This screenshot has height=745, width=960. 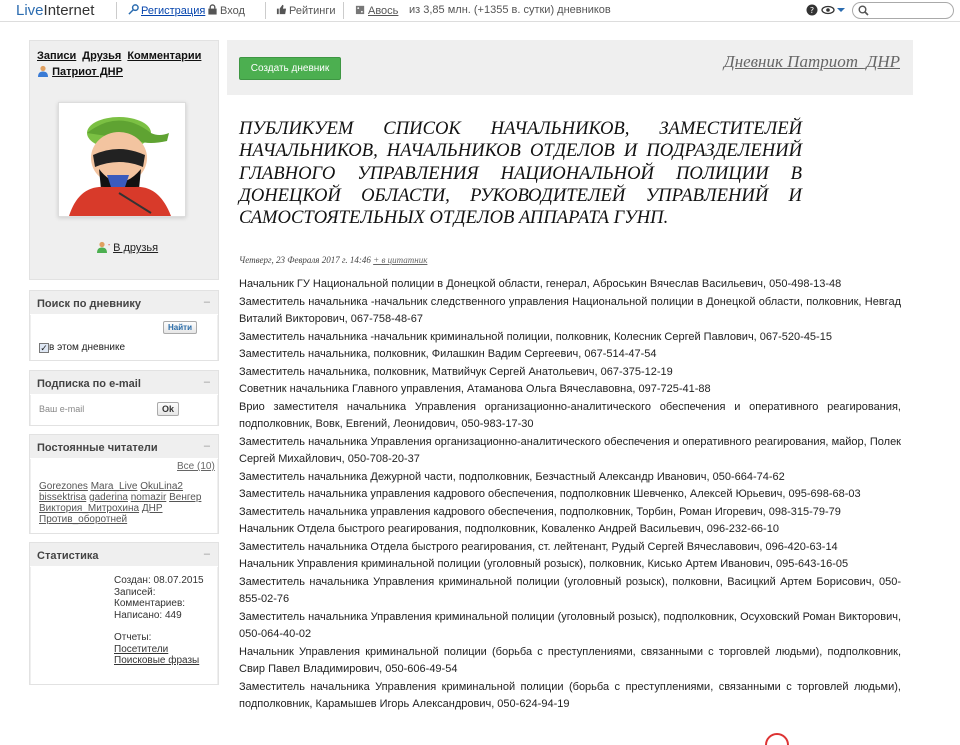 I want to click on ratings-link: Рейтинги, so click(x=306, y=10).